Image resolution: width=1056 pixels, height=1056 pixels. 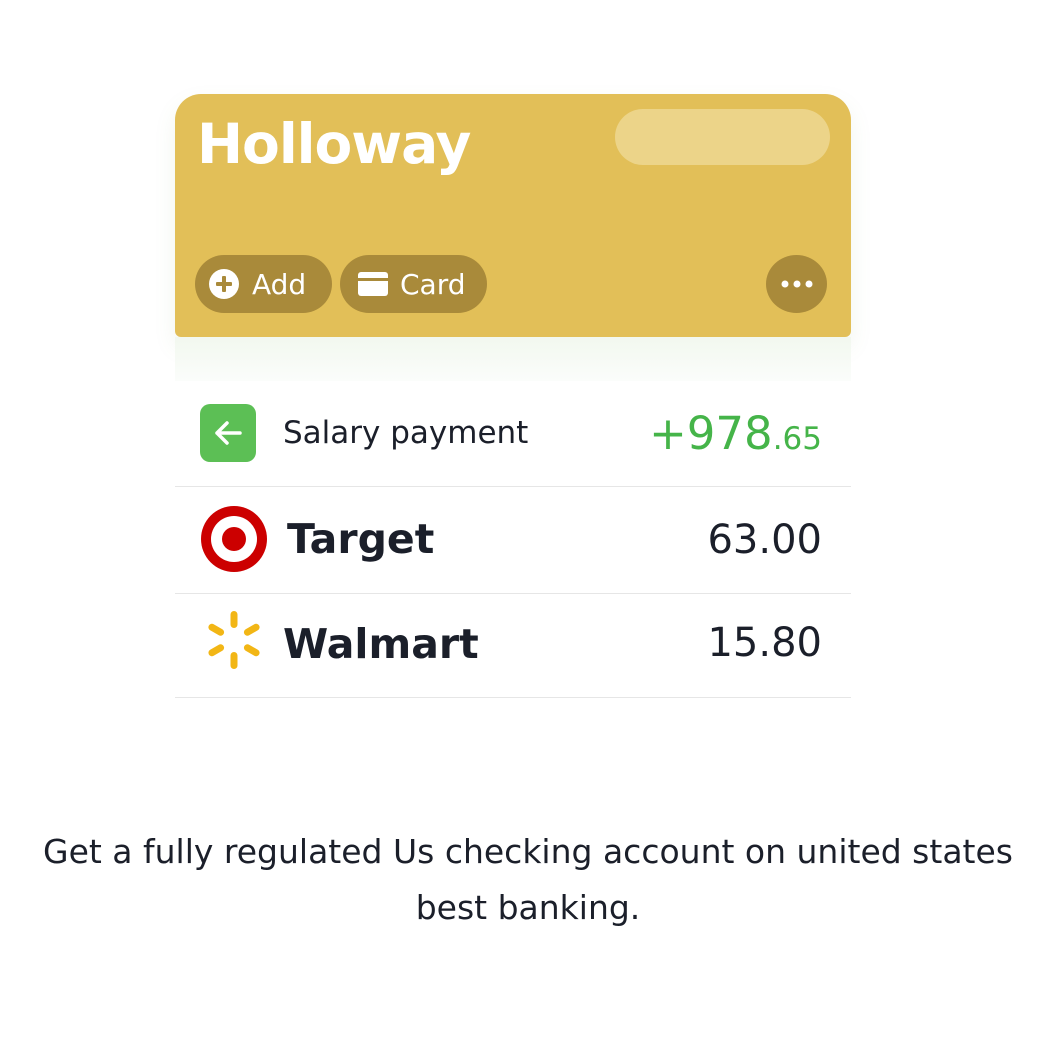 I want to click on more-options-button, so click(x=796, y=284).